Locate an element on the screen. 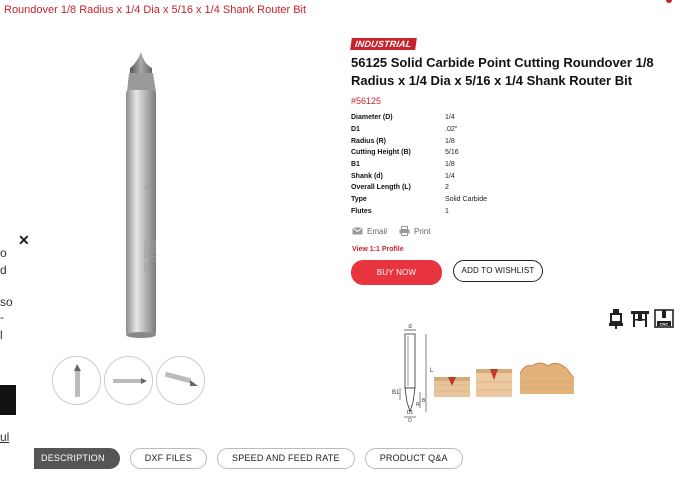  buy-now-button: BUY NOW is located at coordinates (396, 272).